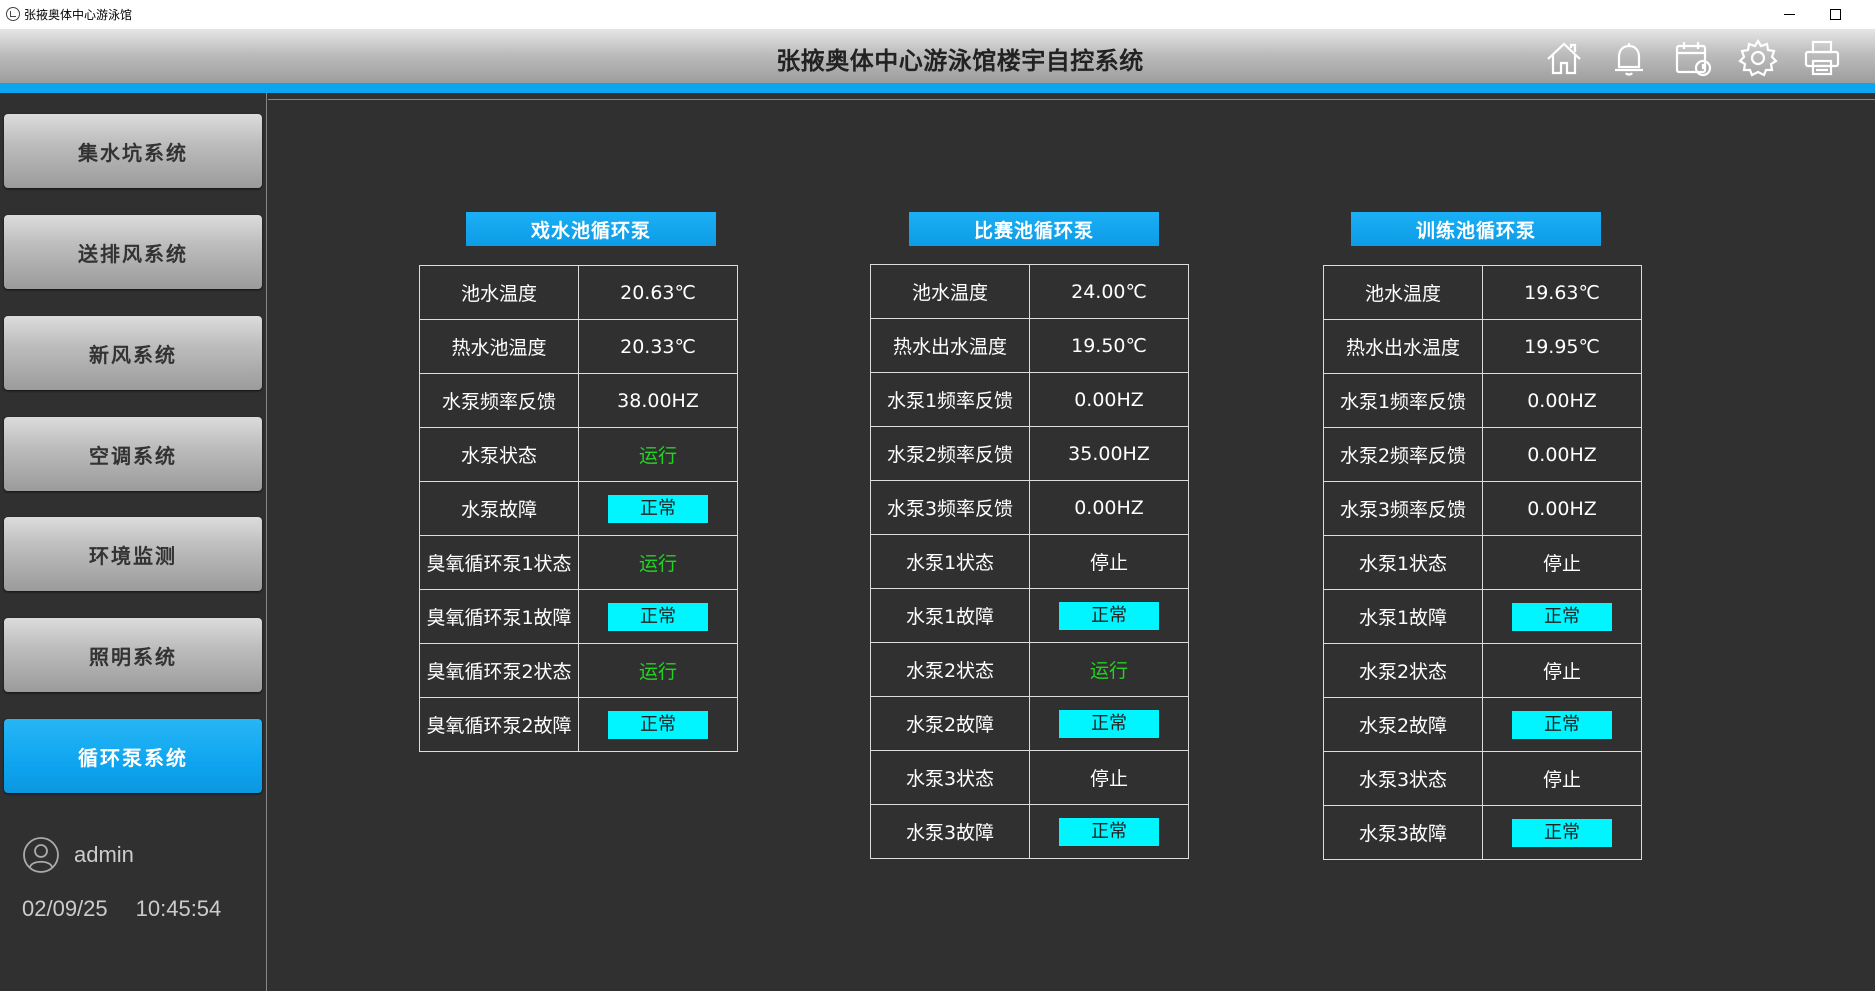 The width and height of the screenshot is (1875, 991). Describe the element at coordinates (133, 353) in the screenshot. I see `sidebar-item-fresh-air: 新风系统` at that location.